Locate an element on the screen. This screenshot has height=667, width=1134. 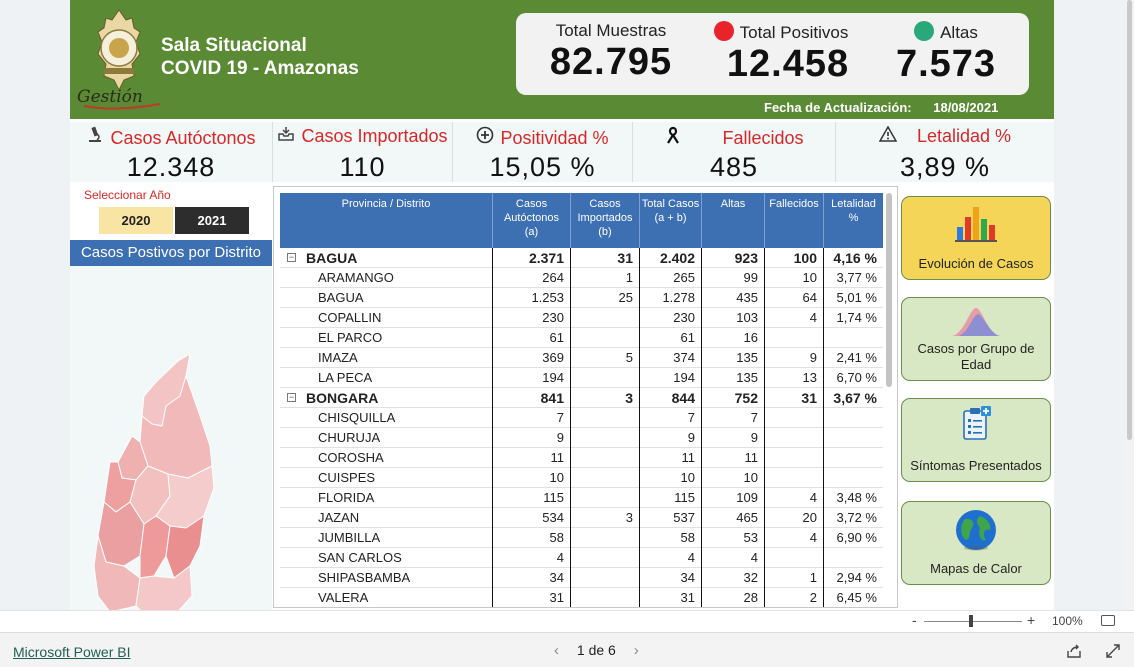
column-header: Casos Autóctonos (a) is located at coordinates (531, 220).